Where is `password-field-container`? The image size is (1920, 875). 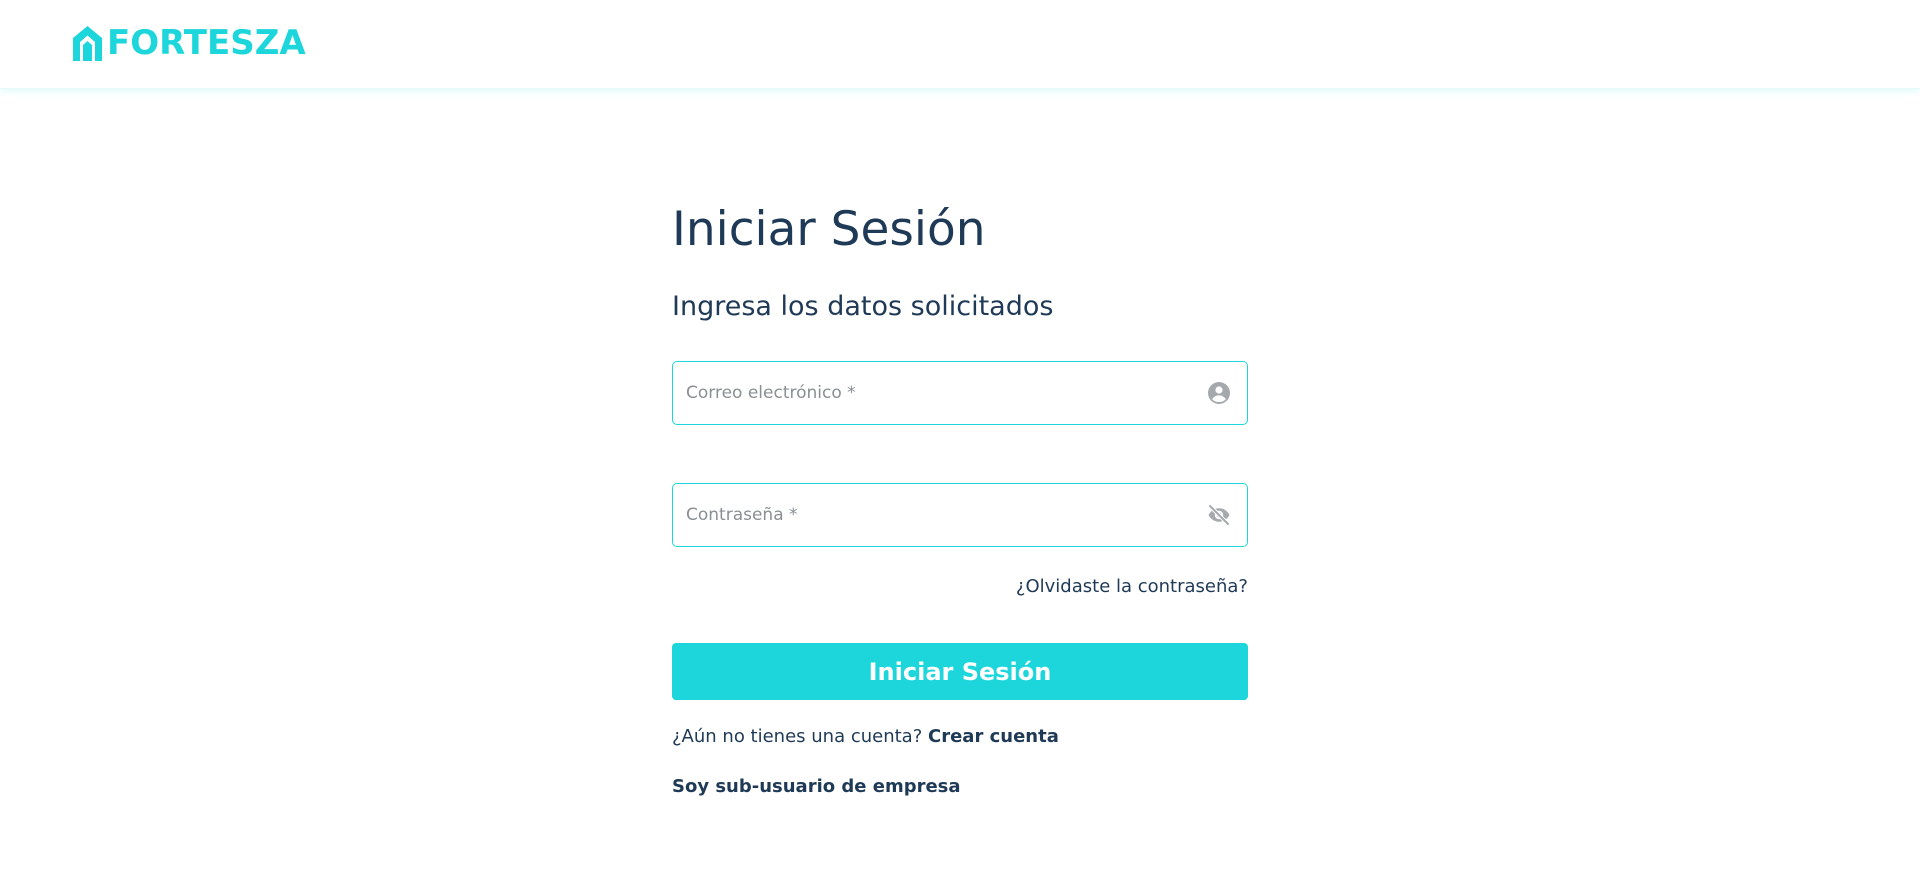
password-field-container is located at coordinates (960, 515).